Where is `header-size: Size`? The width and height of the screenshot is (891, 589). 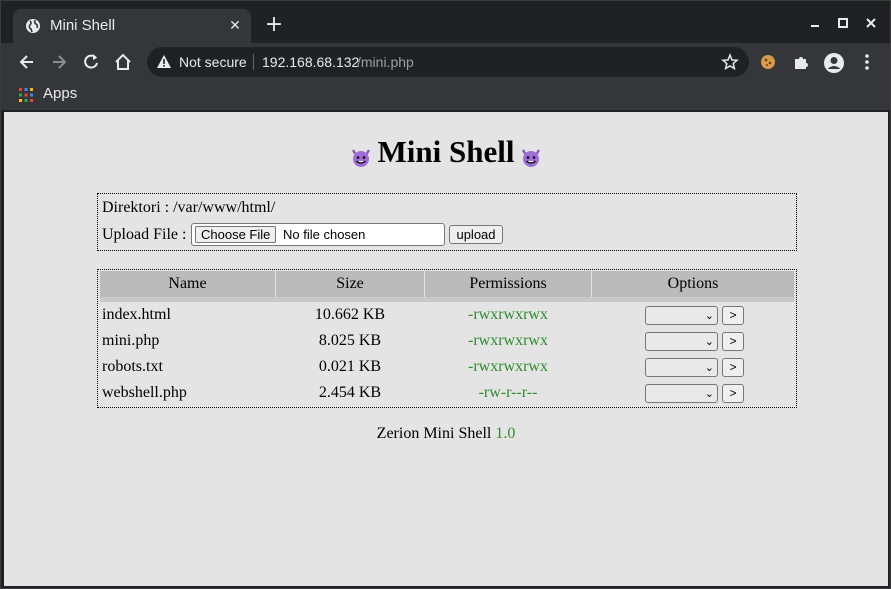
header-size: Size is located at coordinates (350, 284).